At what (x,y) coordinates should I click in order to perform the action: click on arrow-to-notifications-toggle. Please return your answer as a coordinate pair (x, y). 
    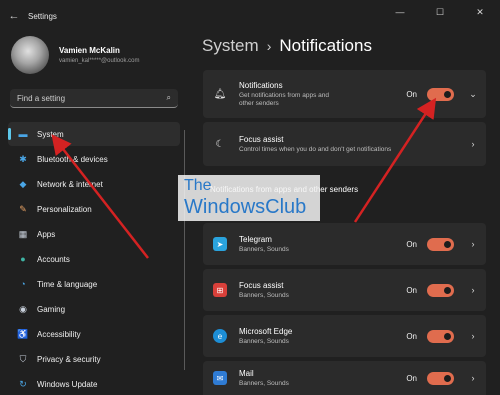
    Looking at the image, I should click on (395, 160).